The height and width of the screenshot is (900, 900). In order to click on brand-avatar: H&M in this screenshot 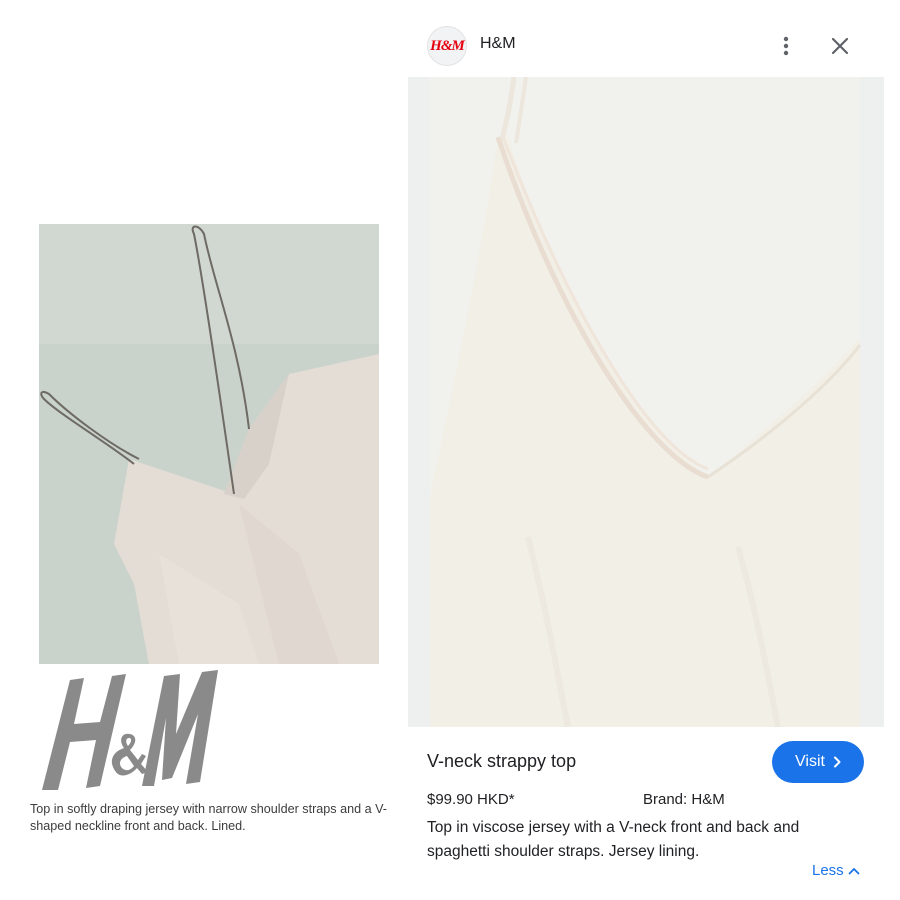, I will do `click(447, 46)`.